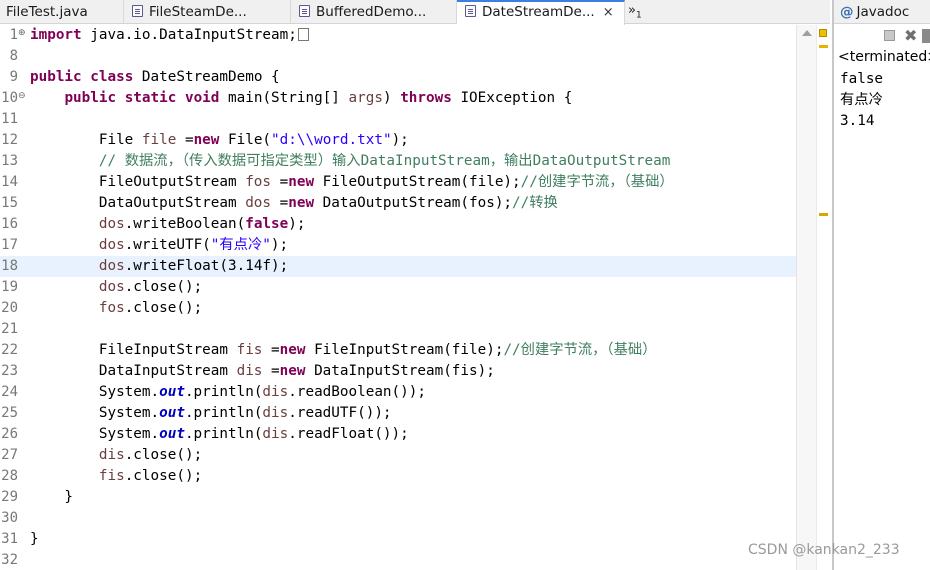  What do you see at coordinates (168, 224) in the screenshot?
I see `code-text: dos.writeBoolean(false);` at bounding box center [168, 224].